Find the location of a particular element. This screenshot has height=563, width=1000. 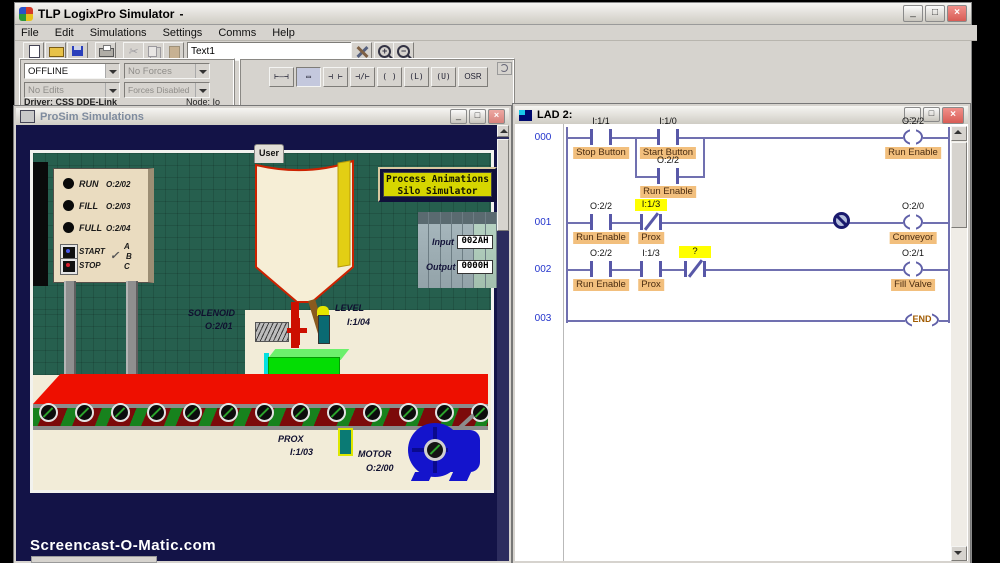

cut-icon: ✂ is located at coordinates (133, 52).